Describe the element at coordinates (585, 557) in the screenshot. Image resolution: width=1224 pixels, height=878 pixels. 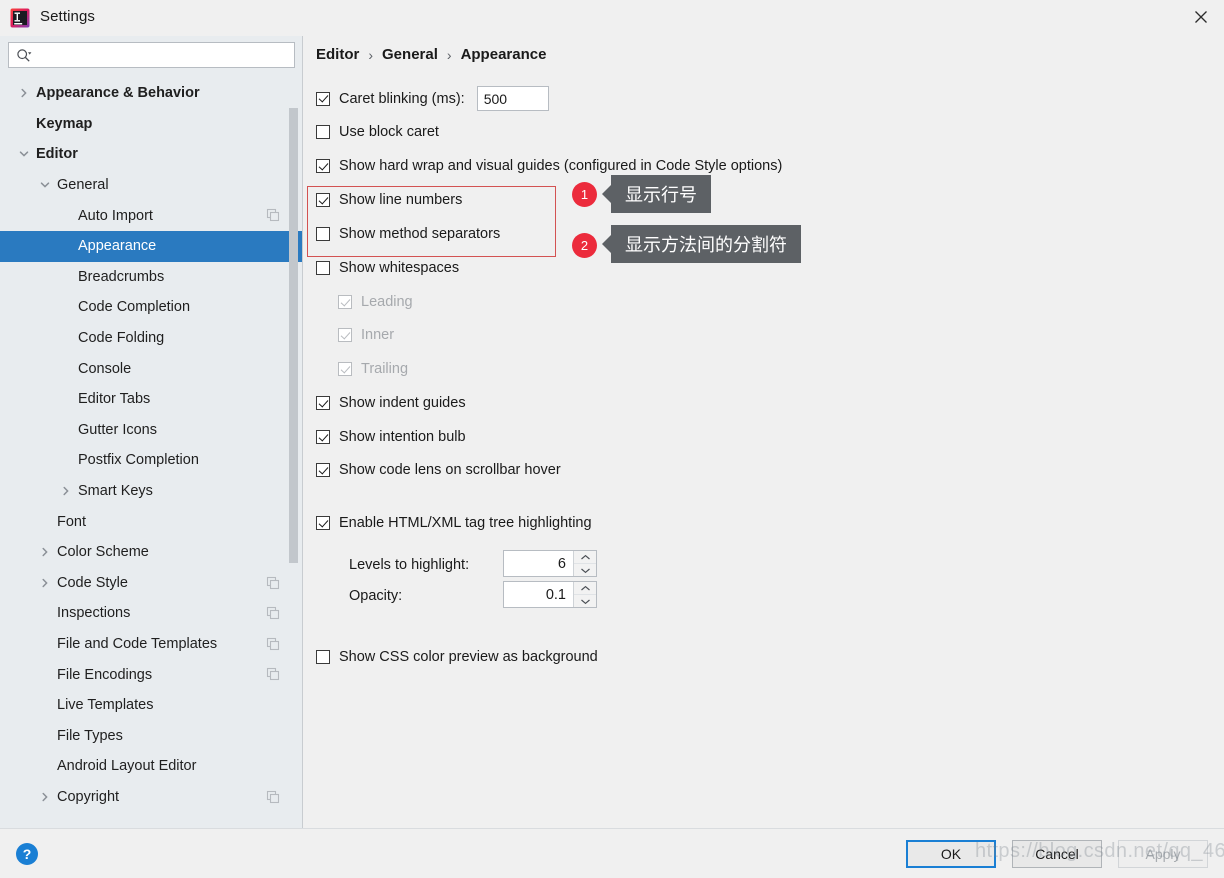
I see `levels-increment-icon` at that location.